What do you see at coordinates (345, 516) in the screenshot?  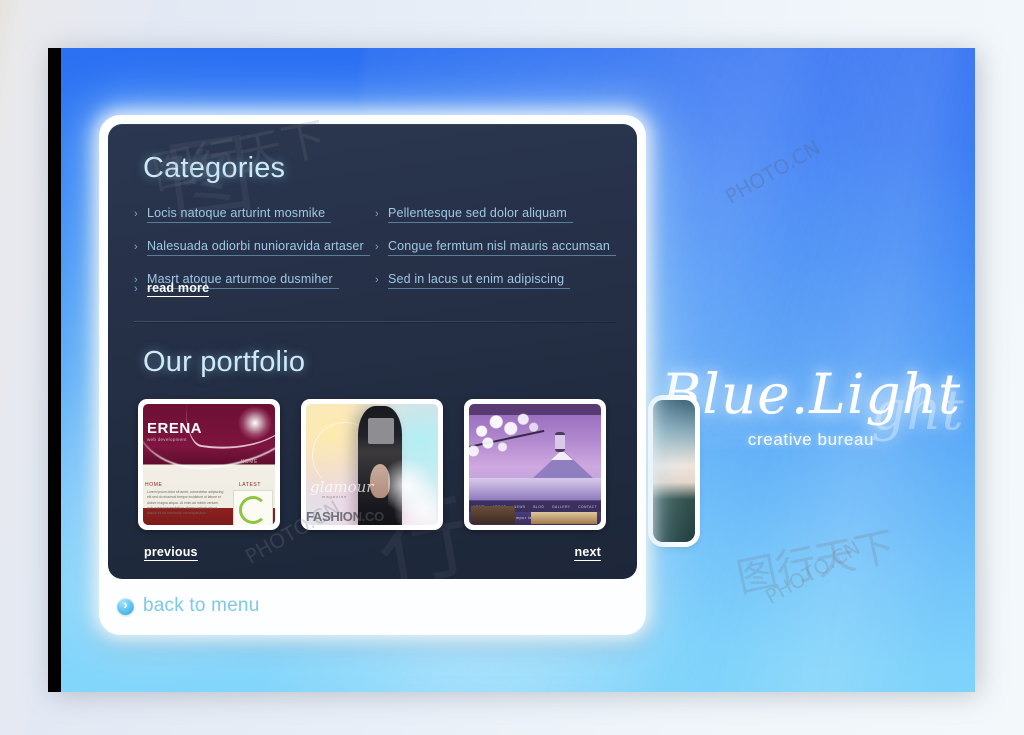 I see `thumbnail-2-footer: FASHION.CO` at bounding box center [345, 516].